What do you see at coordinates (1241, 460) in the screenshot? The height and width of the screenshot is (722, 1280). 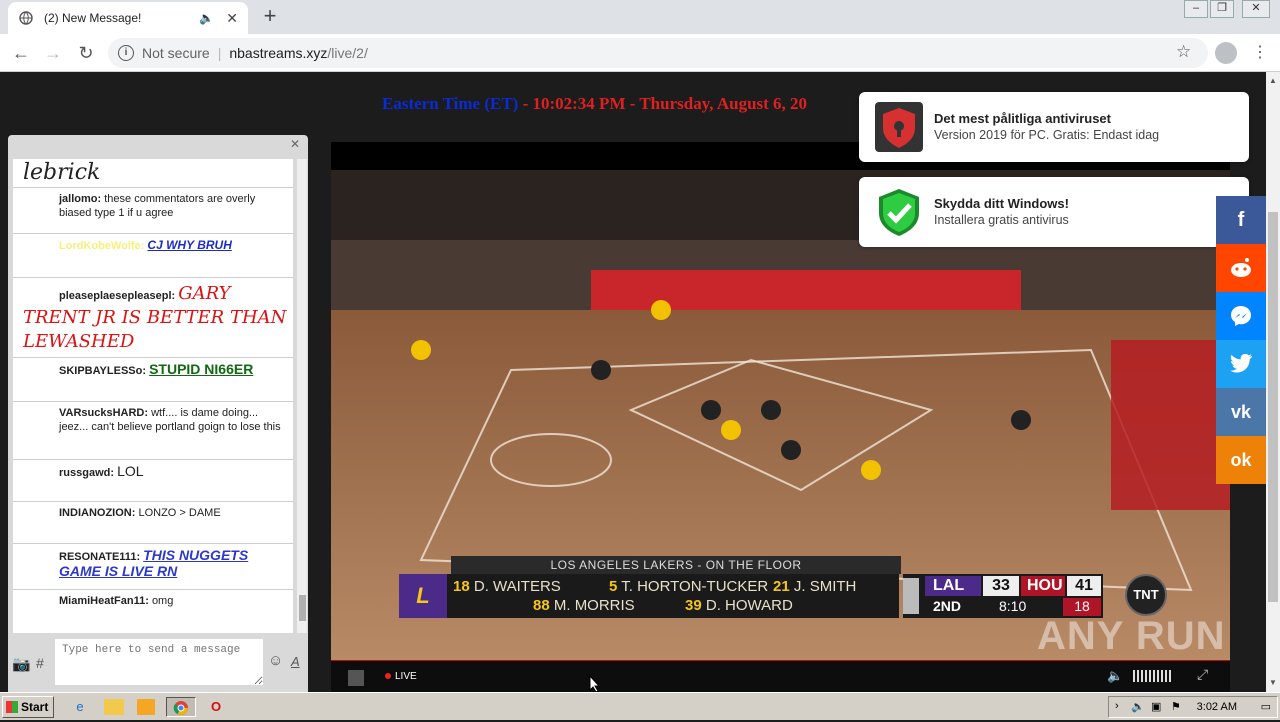 I see `odnoklassniki-share-icon: ok` at bounding box center [1241, 460].